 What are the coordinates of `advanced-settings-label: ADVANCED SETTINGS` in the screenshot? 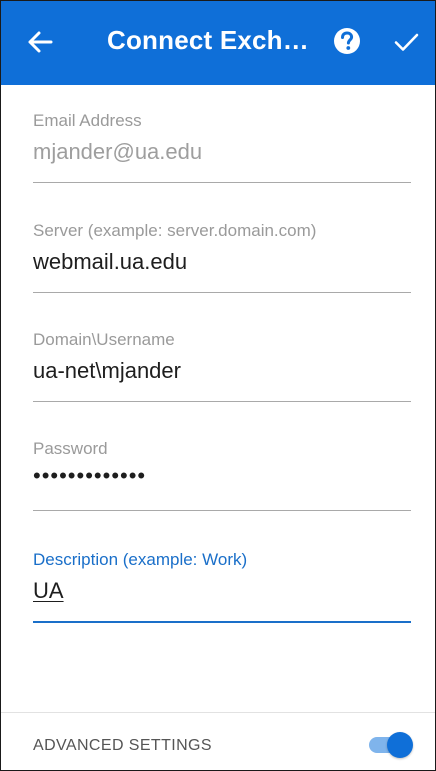 It's located at (122, 745).